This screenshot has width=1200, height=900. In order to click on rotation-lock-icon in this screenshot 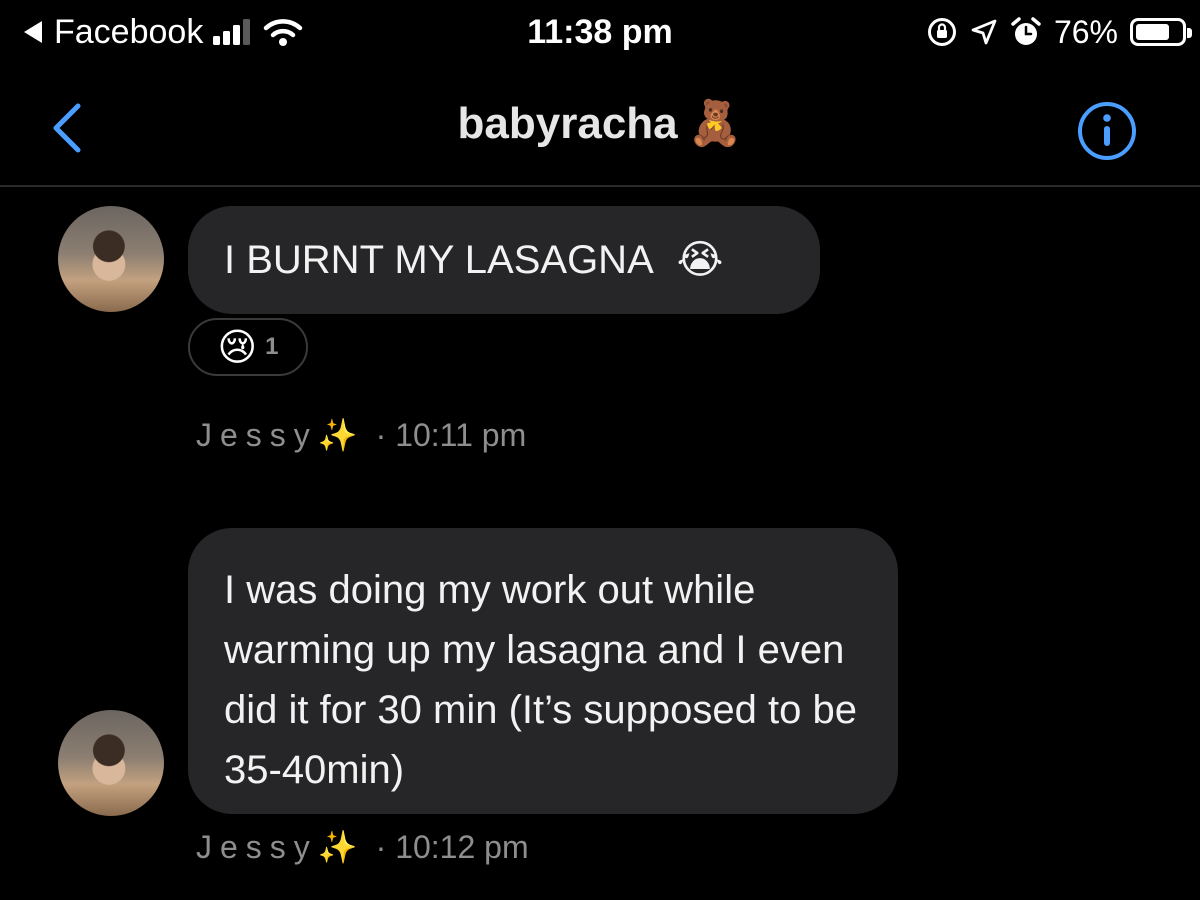, I will do `click(941, 32)`.